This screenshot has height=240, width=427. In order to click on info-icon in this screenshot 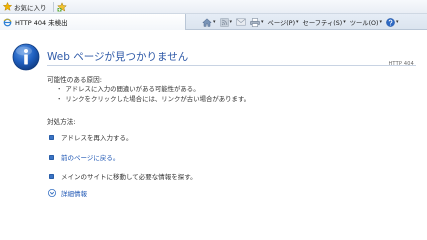, I will do `click(26, 57)`.